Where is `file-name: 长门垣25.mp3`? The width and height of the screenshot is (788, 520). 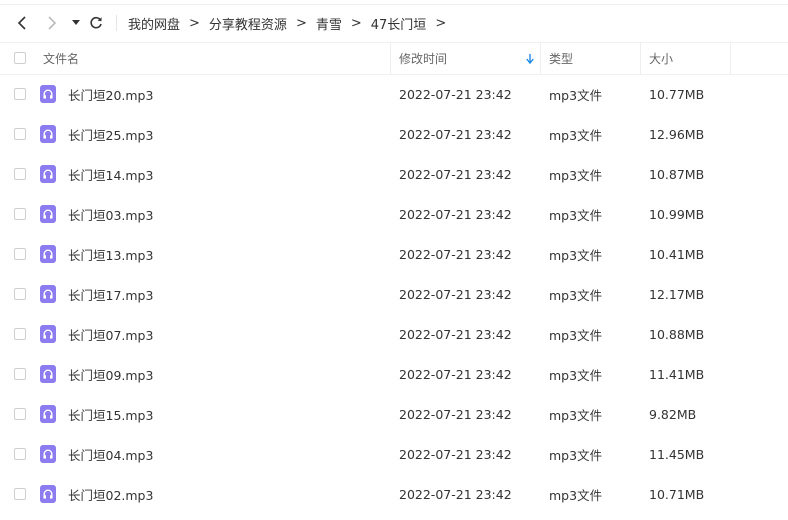 file-name: 长门垣25.mp3 is located at coordinates (110, 134).